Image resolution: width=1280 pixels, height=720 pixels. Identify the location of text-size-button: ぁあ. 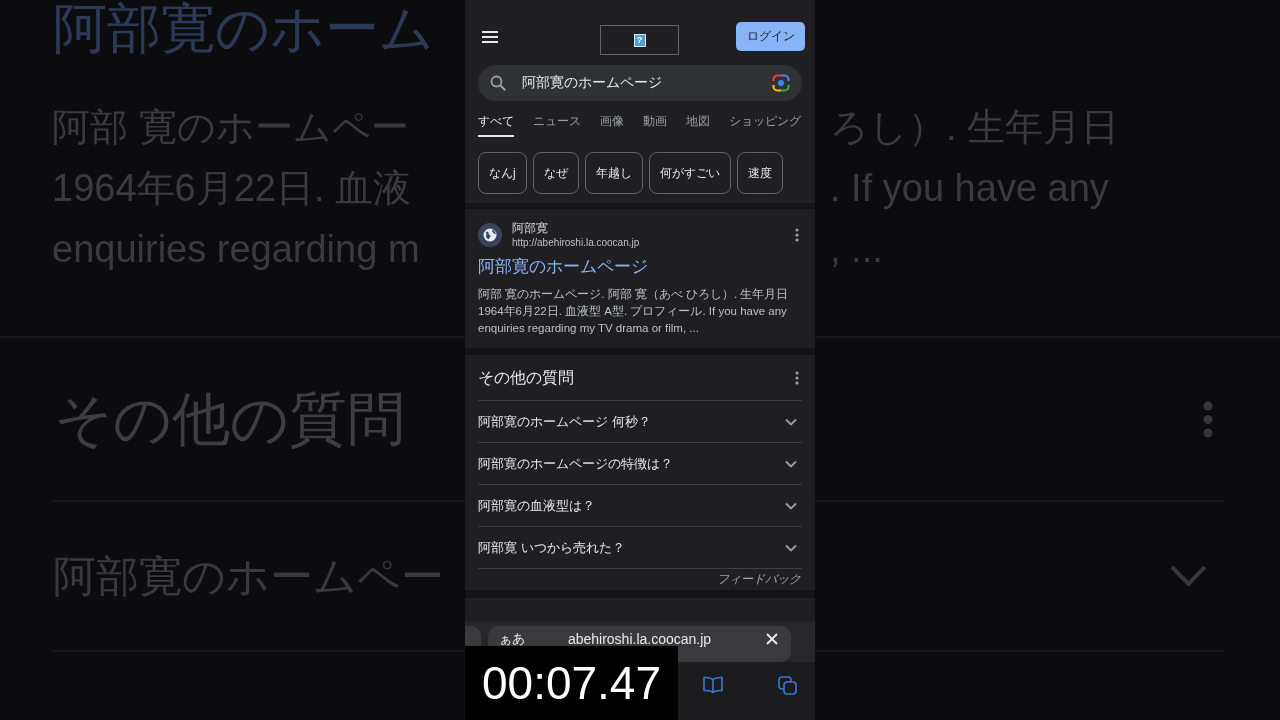
(512, 638).